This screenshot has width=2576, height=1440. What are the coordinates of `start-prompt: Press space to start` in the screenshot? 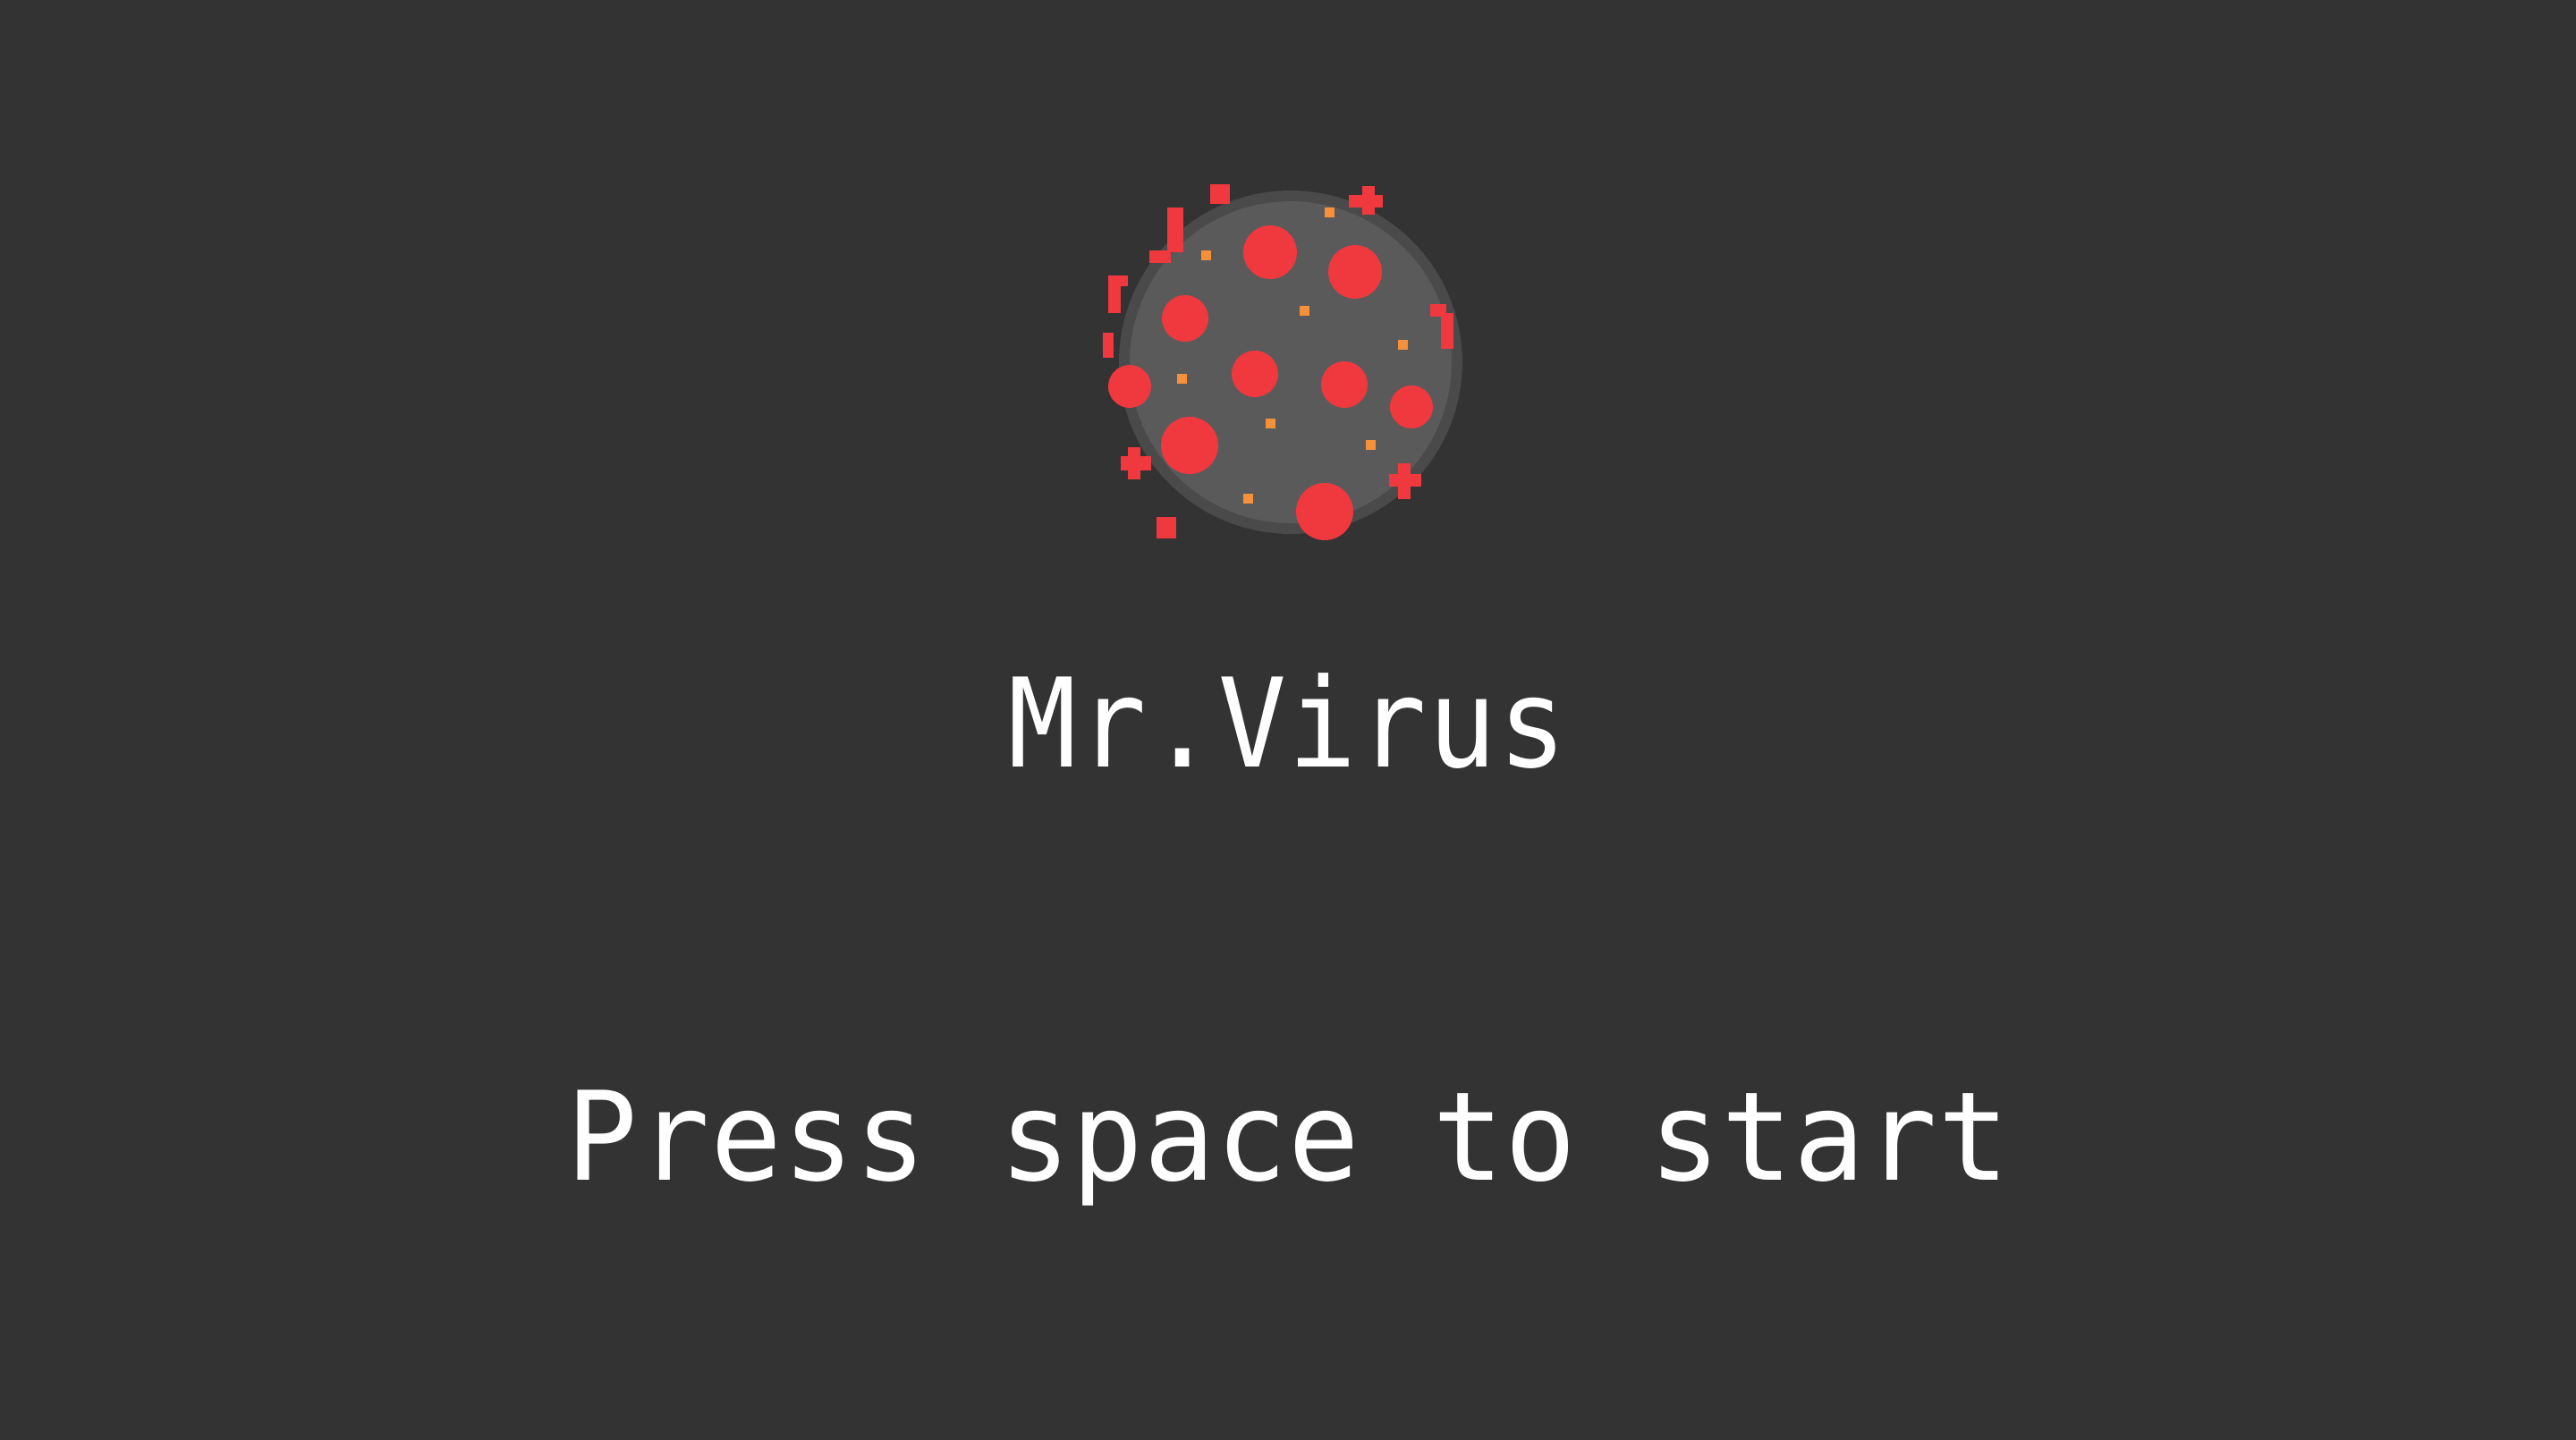 It's located at (1288, 1138).